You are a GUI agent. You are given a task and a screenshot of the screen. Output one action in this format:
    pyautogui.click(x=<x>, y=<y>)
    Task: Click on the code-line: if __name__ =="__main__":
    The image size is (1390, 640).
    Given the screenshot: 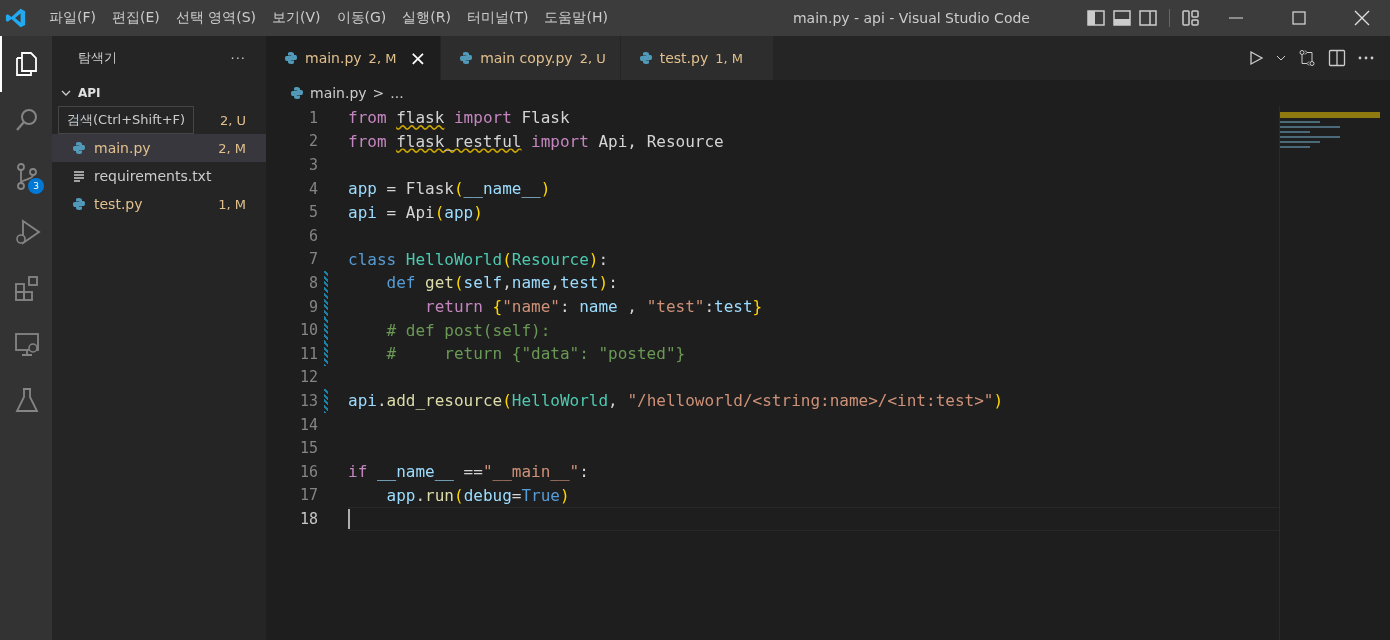 What is the action you would take?
    pyautogui.click(x=469, y=472)
    